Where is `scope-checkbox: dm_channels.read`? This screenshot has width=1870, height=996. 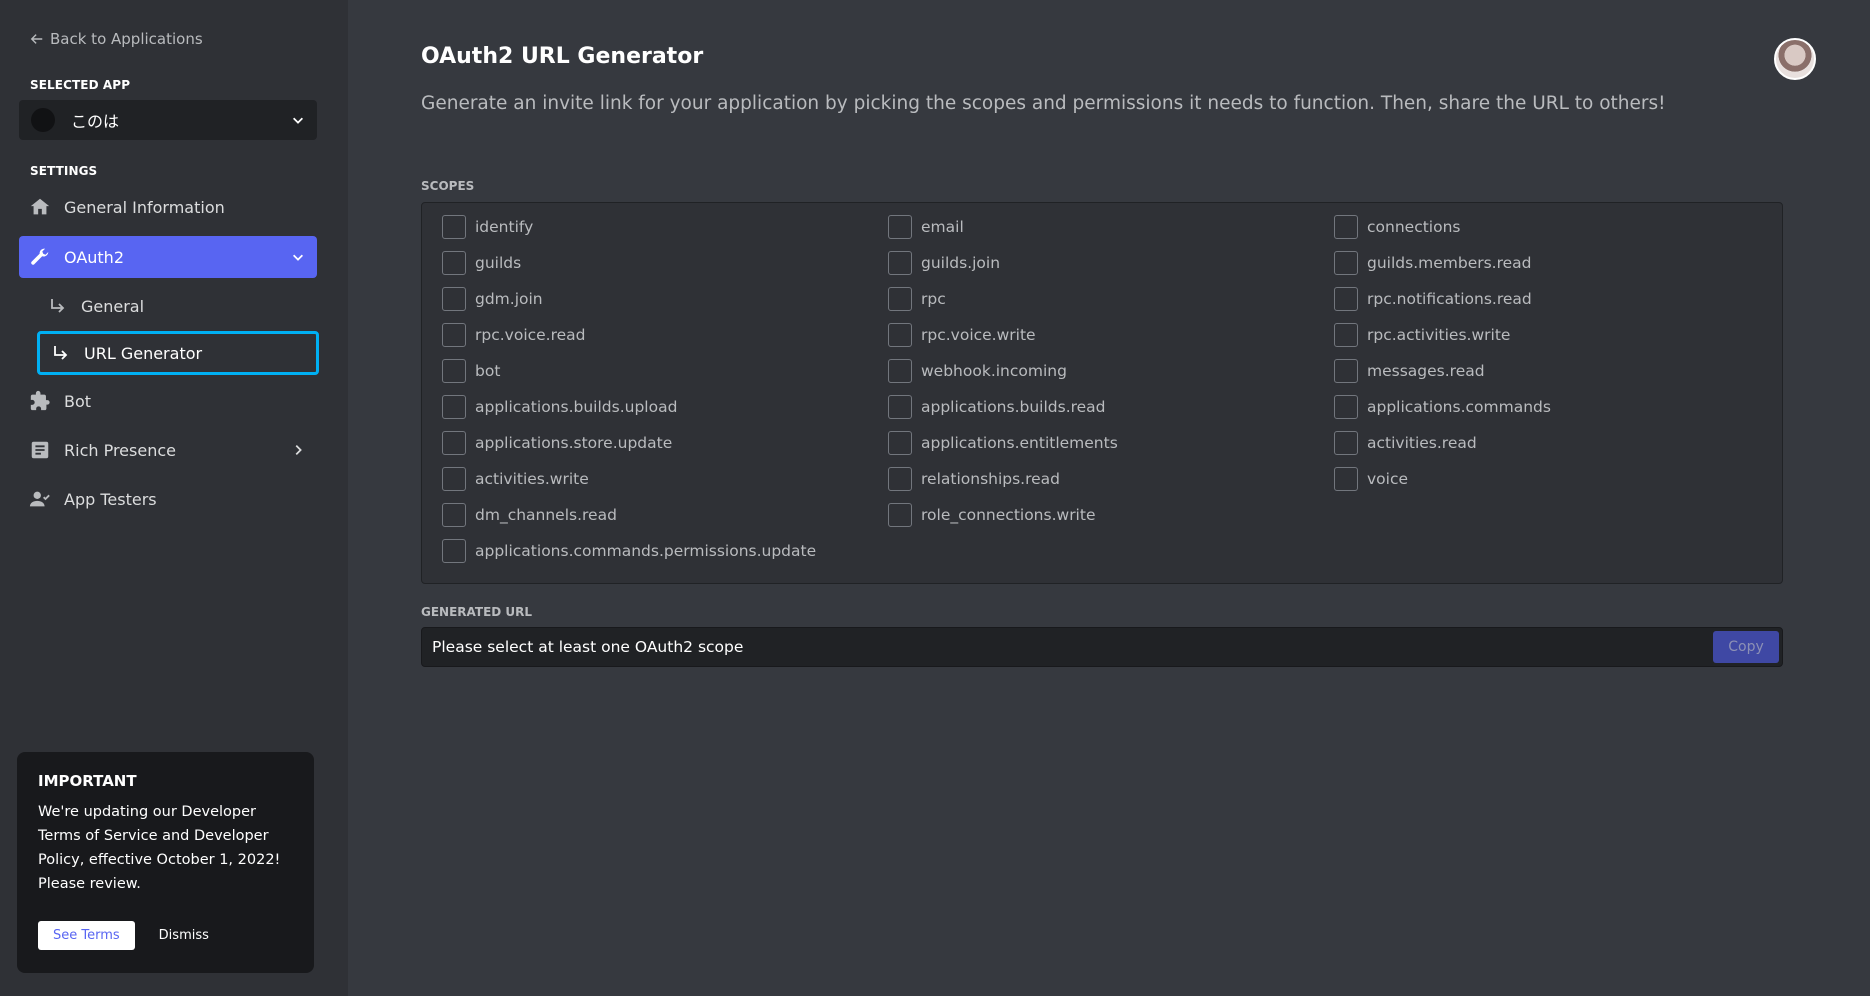 scope-checkbox: dm_channels.read is located at coordinates (529, 515).